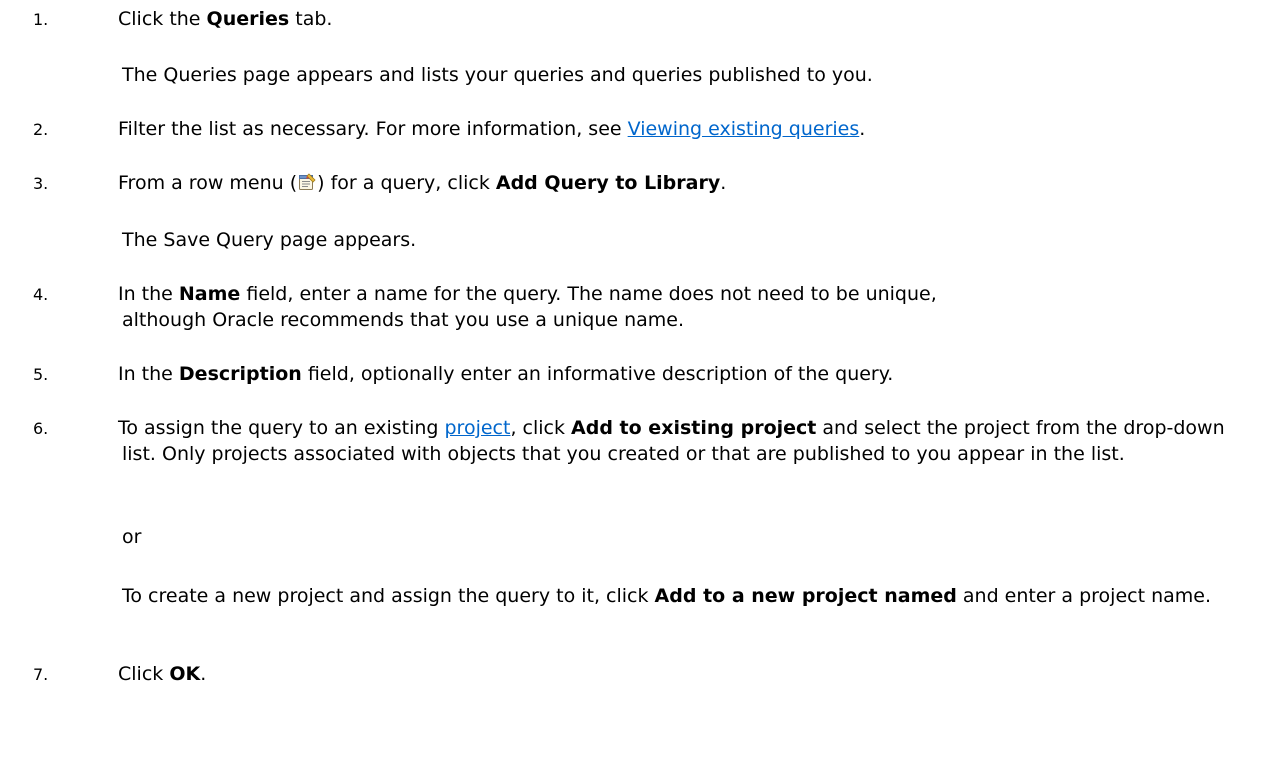 The width and height of the screenshot is (1266, 764). Describe the element at coordinates (281, 428) in the screenshot. I see `step-6-before: To assign the query to an existing` at that location.